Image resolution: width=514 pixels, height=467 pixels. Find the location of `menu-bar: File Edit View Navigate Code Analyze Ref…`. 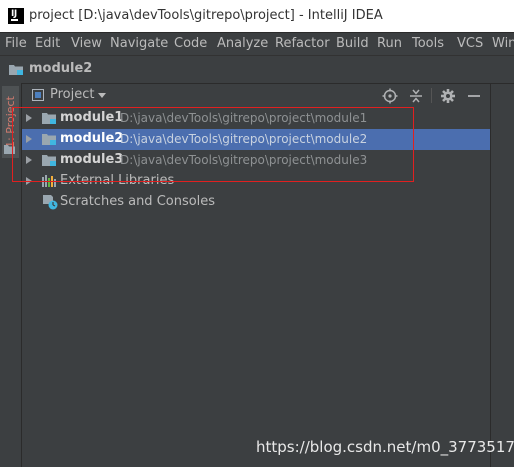

menu-bar: File Edit View Navigate Code Analyze Ref… is located at coordinates (257, 43).